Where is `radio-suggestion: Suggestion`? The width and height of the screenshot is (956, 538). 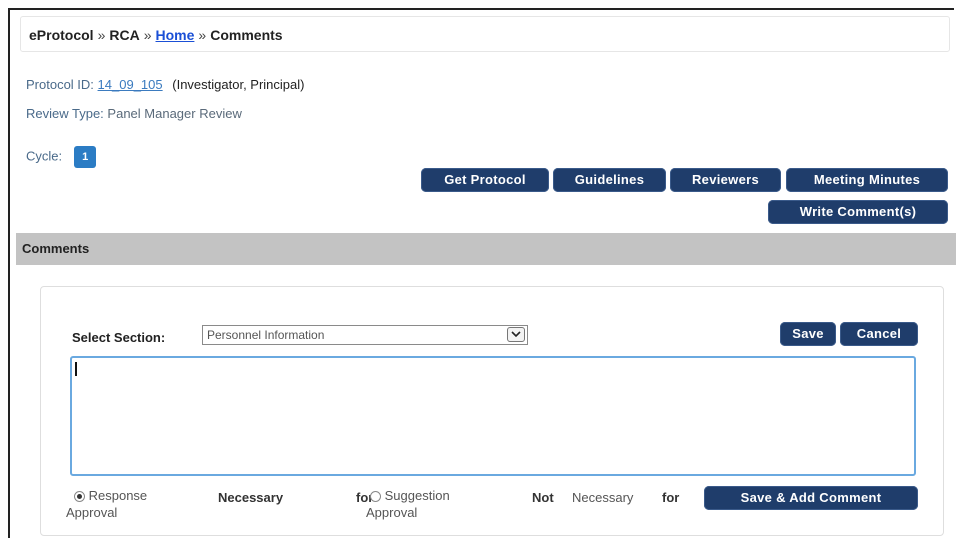
radio-suggestion: Suggestion is located at coordinates (410, 495).